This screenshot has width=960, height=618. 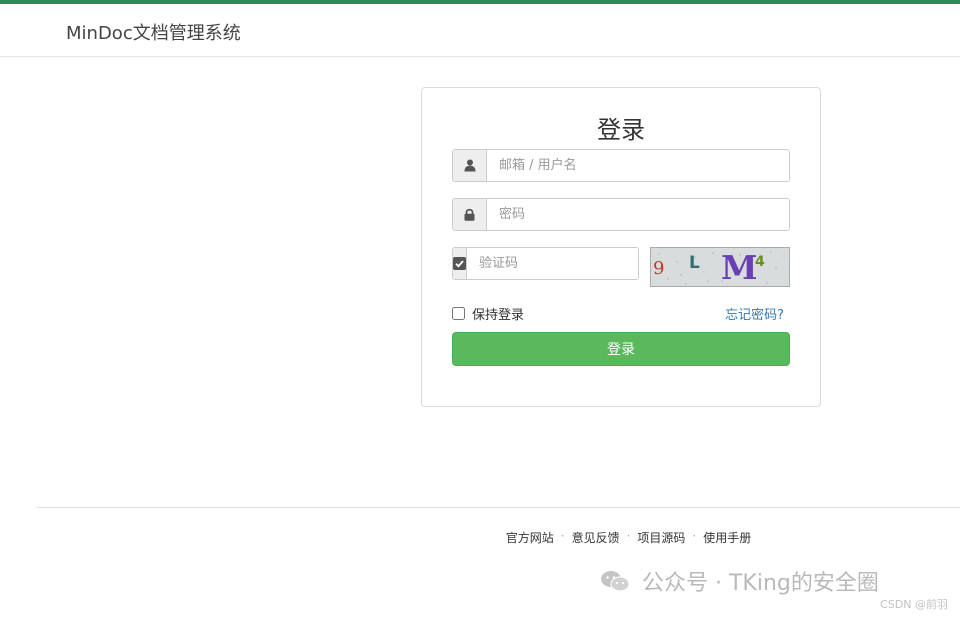 What do you see at coordinates (914, 604) in the screenshot?
I see `csdn-credit: CSDN @前羽` at bounding box center [914, 604].